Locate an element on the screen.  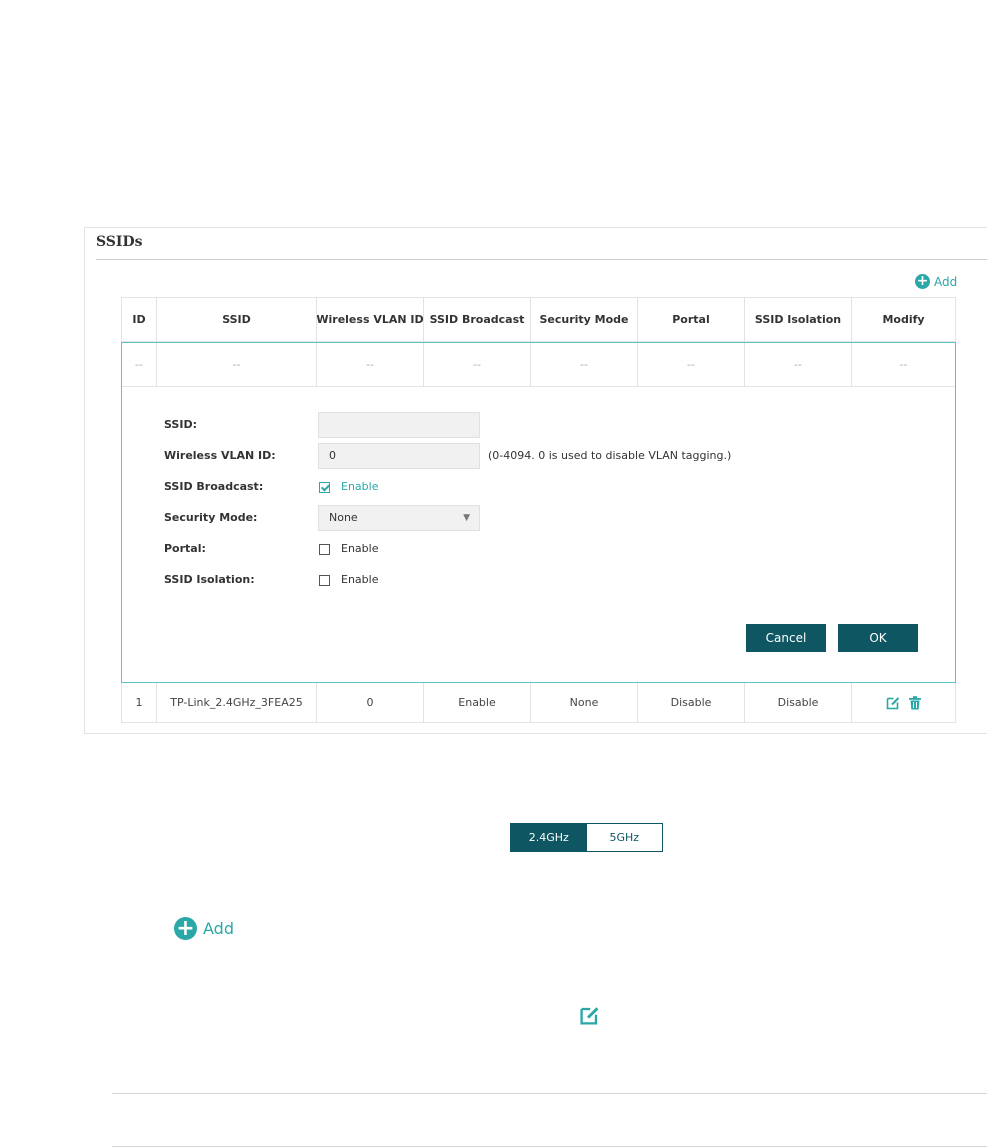
band-toggle: 2.4GHz 5GHz is located at coordinates (586, 837).